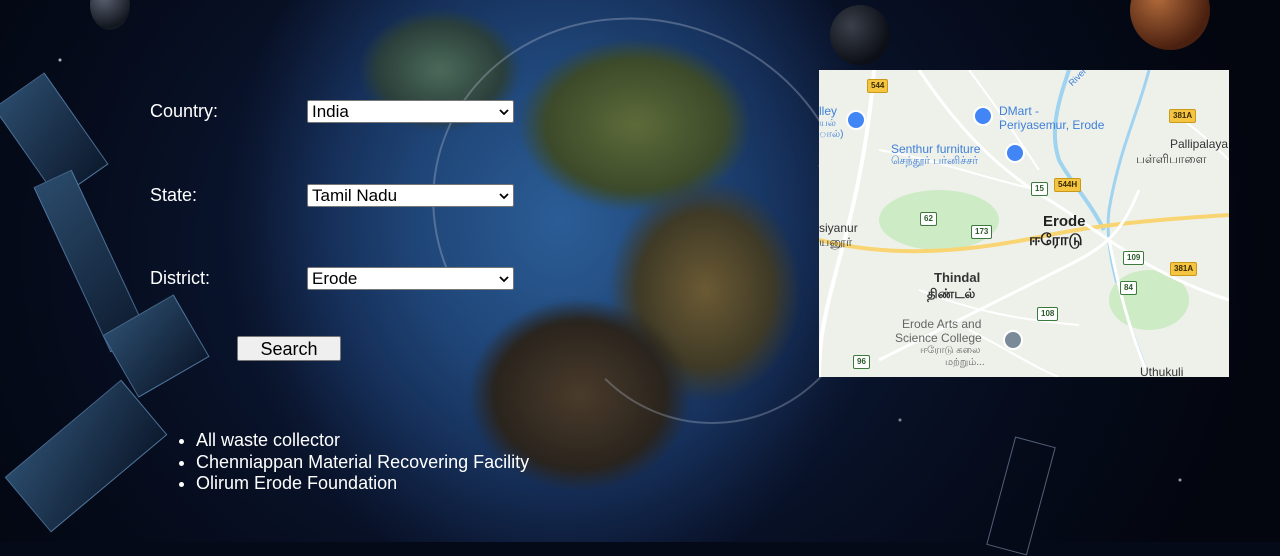 The width and height of the screenshot is (1280, 556). I want to click on map-label-thindal: Thindal, so click(957, 277).